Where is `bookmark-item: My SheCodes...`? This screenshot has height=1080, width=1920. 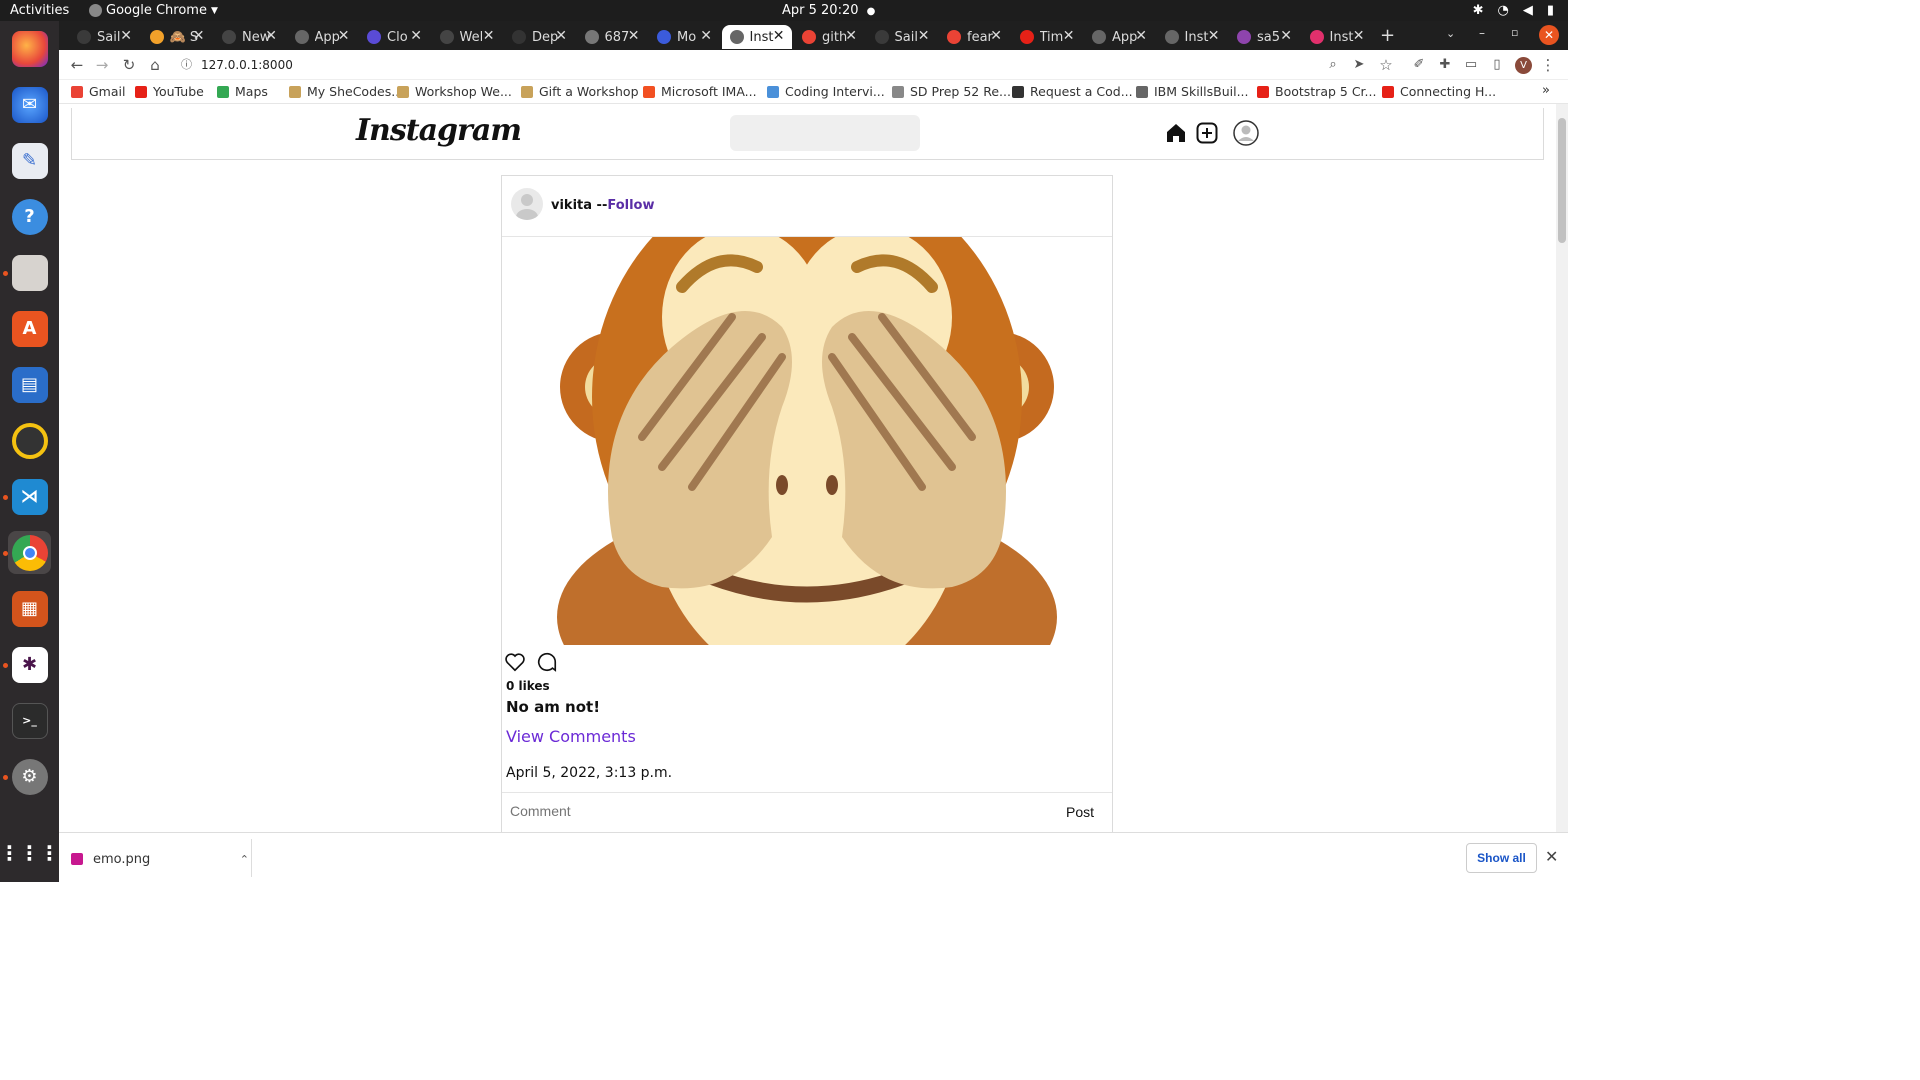 bookmark-item: My SheCodes... is located at coordinates (346, 91).